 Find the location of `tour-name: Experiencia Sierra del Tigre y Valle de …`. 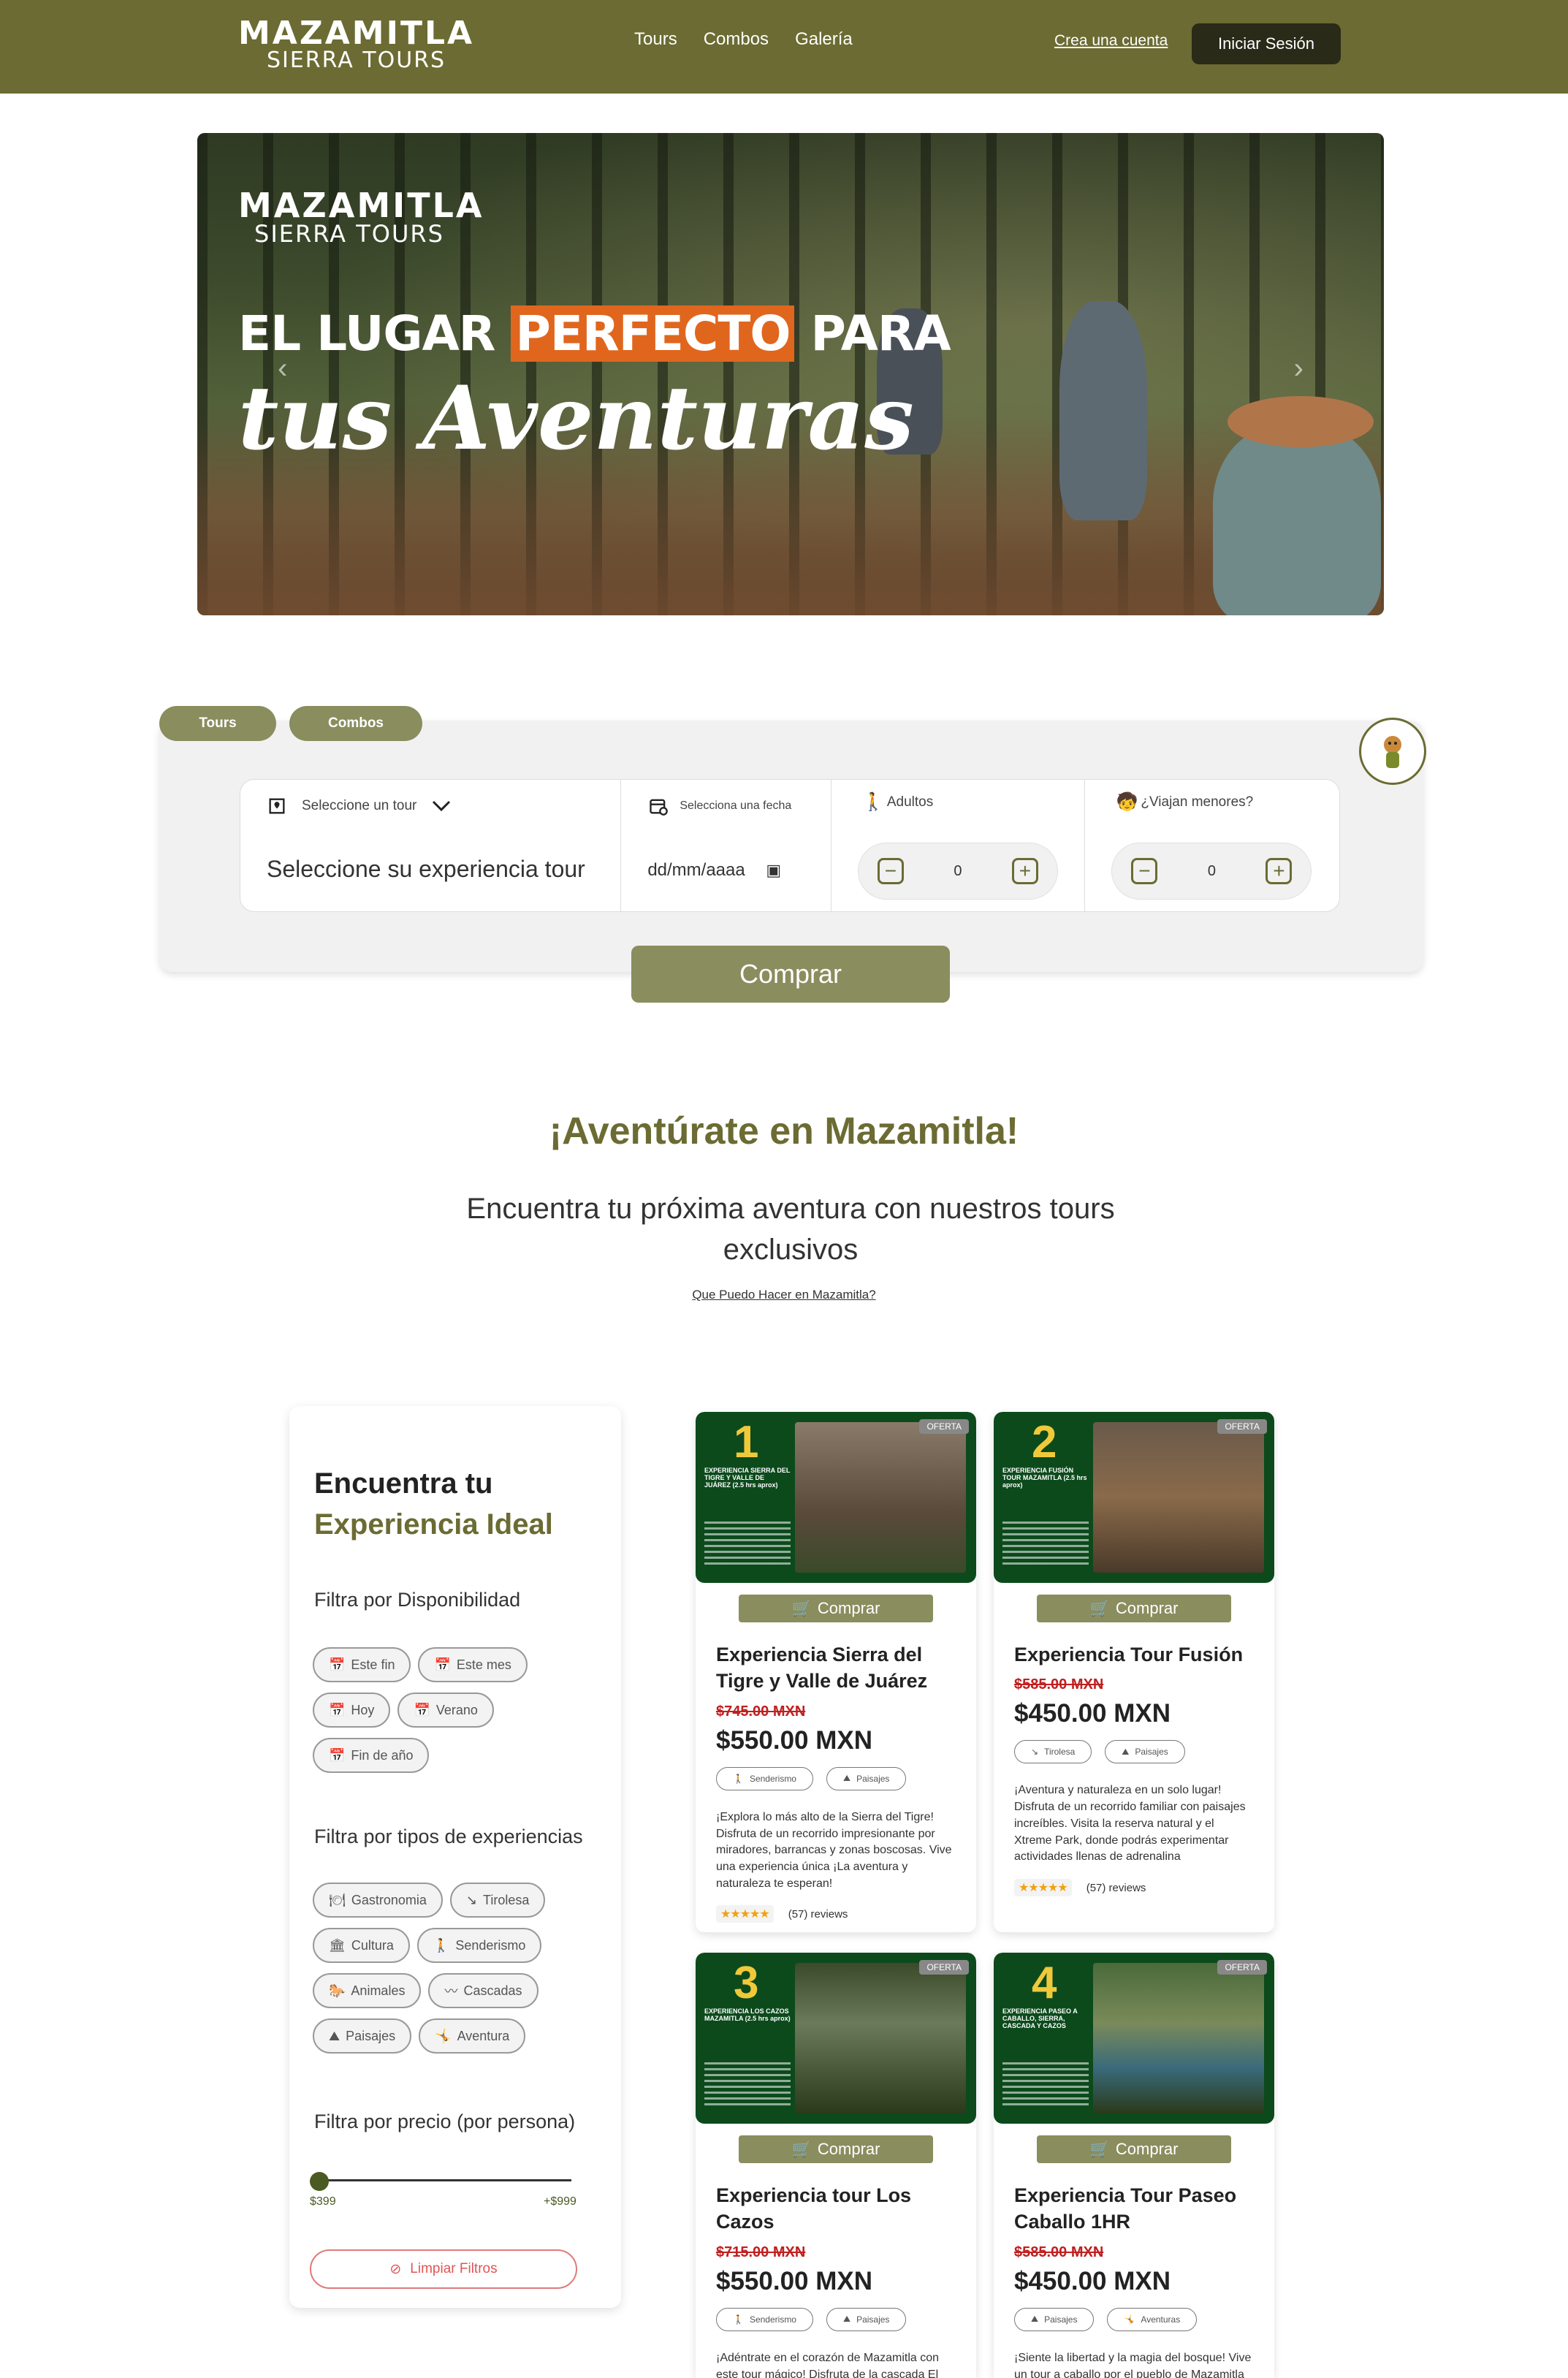

tour-name: Experiencia Sierra del Tigre y Valle de … is located at coordinates (836, 1668).